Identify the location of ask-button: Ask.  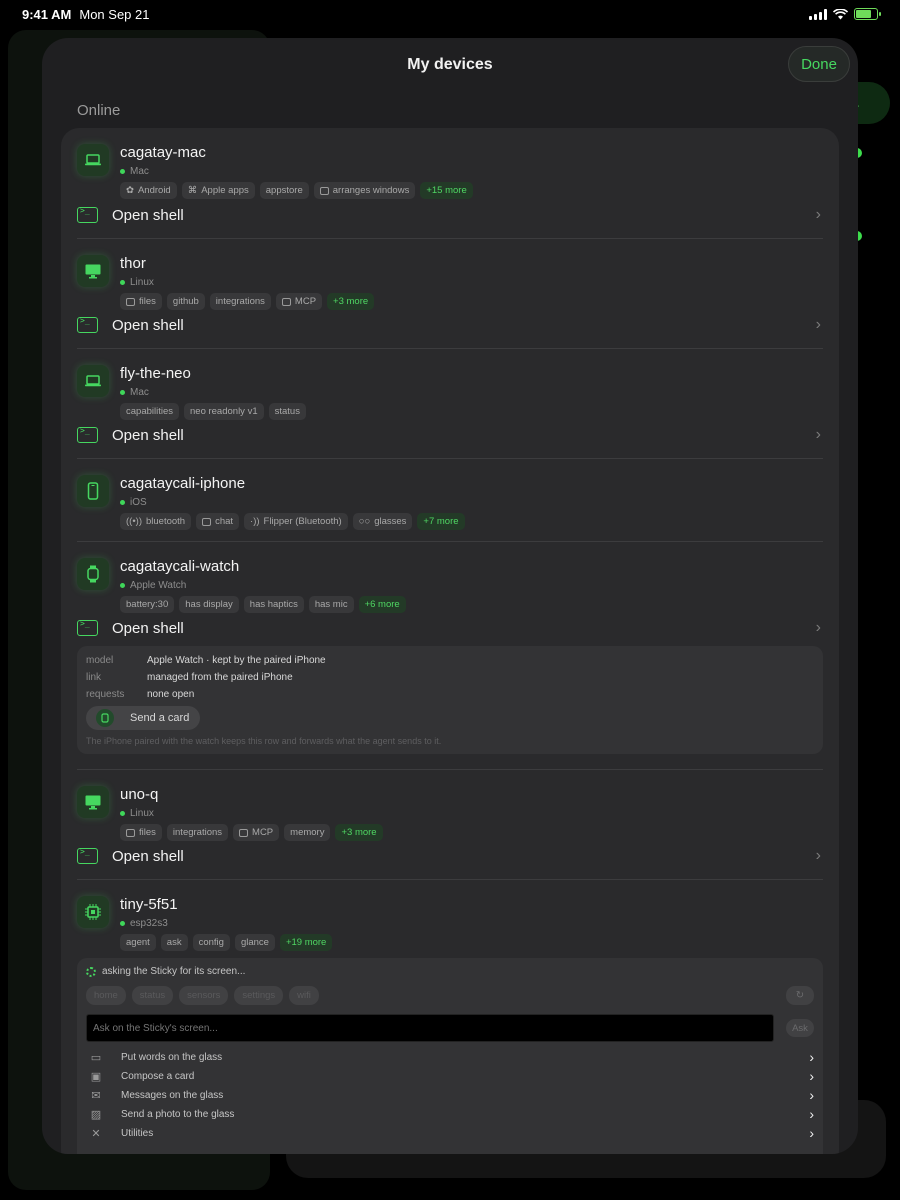
(800, 1028).